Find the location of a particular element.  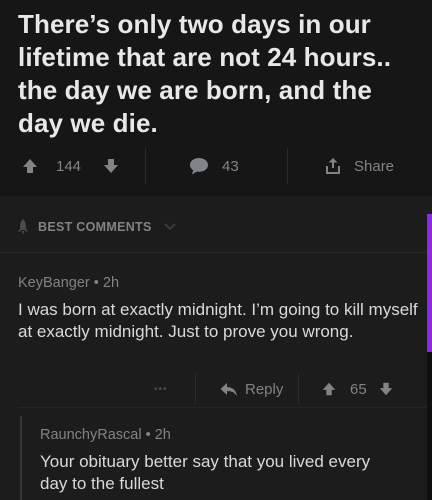

comment-sort-selector: BEST COMMENTS is located at coordinates (95, 227).